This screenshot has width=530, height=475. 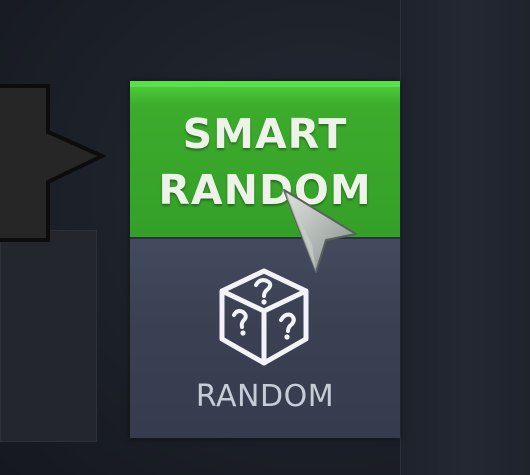 I want to click on random-label: RANDOM, so click(x=265, y=396).